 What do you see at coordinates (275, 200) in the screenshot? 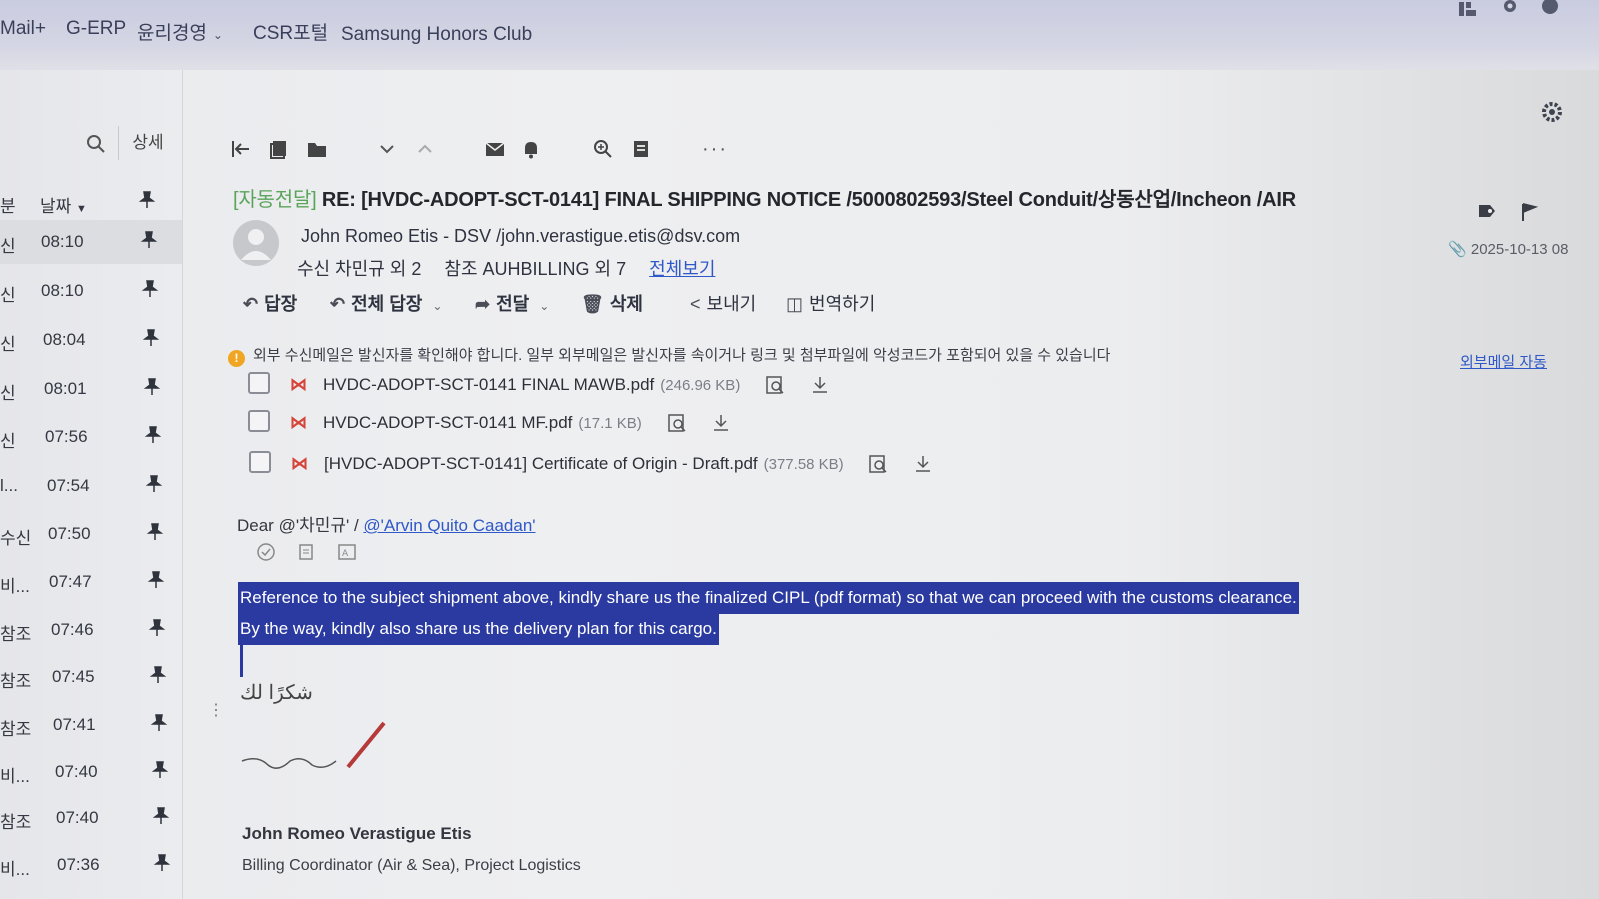
I see `auto-forward-tag: [자동전달]` at bounding box center [275, 200].